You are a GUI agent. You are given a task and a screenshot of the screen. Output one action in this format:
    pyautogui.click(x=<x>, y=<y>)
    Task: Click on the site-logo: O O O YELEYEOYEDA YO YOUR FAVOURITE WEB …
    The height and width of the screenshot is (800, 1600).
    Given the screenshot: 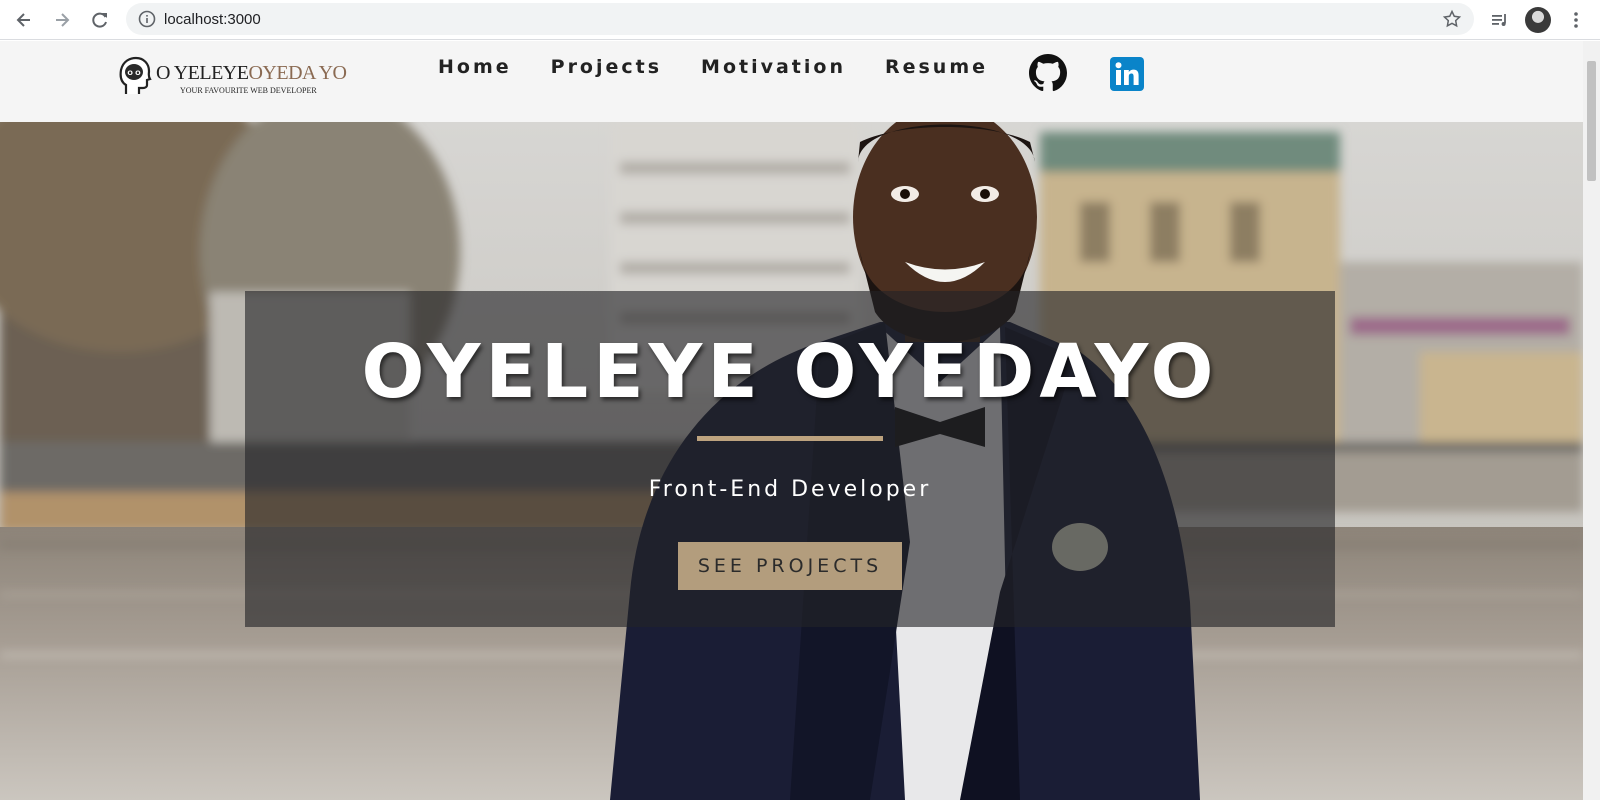 What is the action you would take?
    pyautogui.click(x=233, y=77)
    